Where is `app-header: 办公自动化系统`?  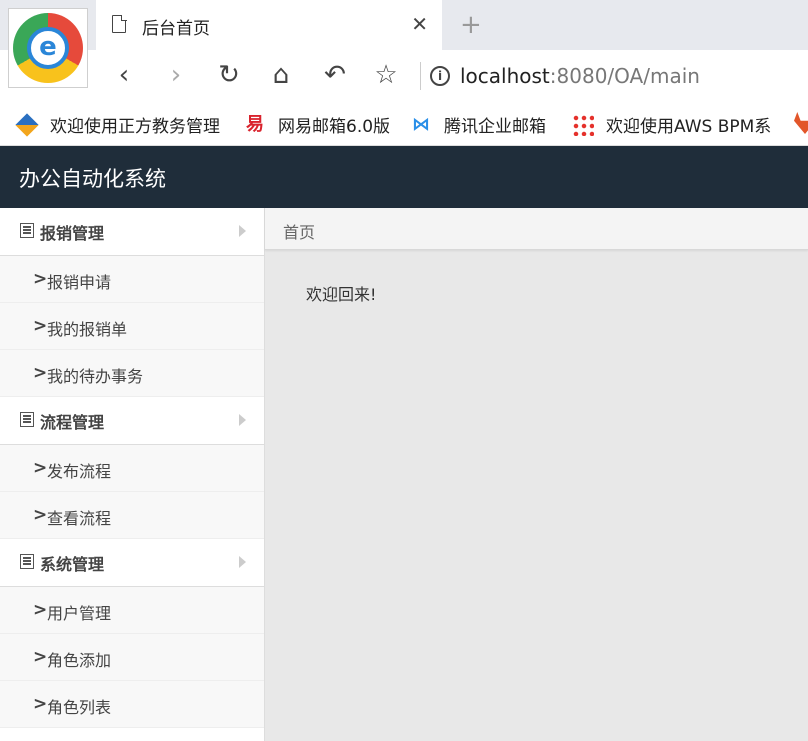 app-header: 办公自动化系统 is located at coordinates (404, 177).